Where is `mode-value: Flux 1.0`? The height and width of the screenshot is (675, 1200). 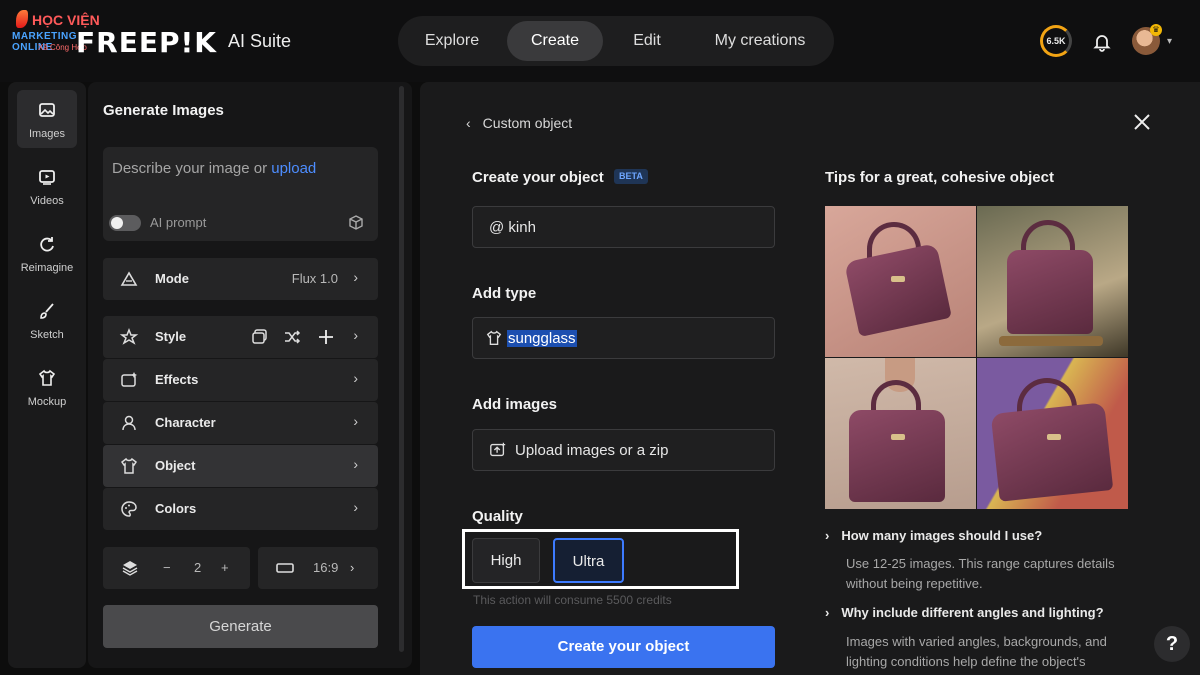 mode-value: Flux 1.0 is located at coordinates (314, 278).